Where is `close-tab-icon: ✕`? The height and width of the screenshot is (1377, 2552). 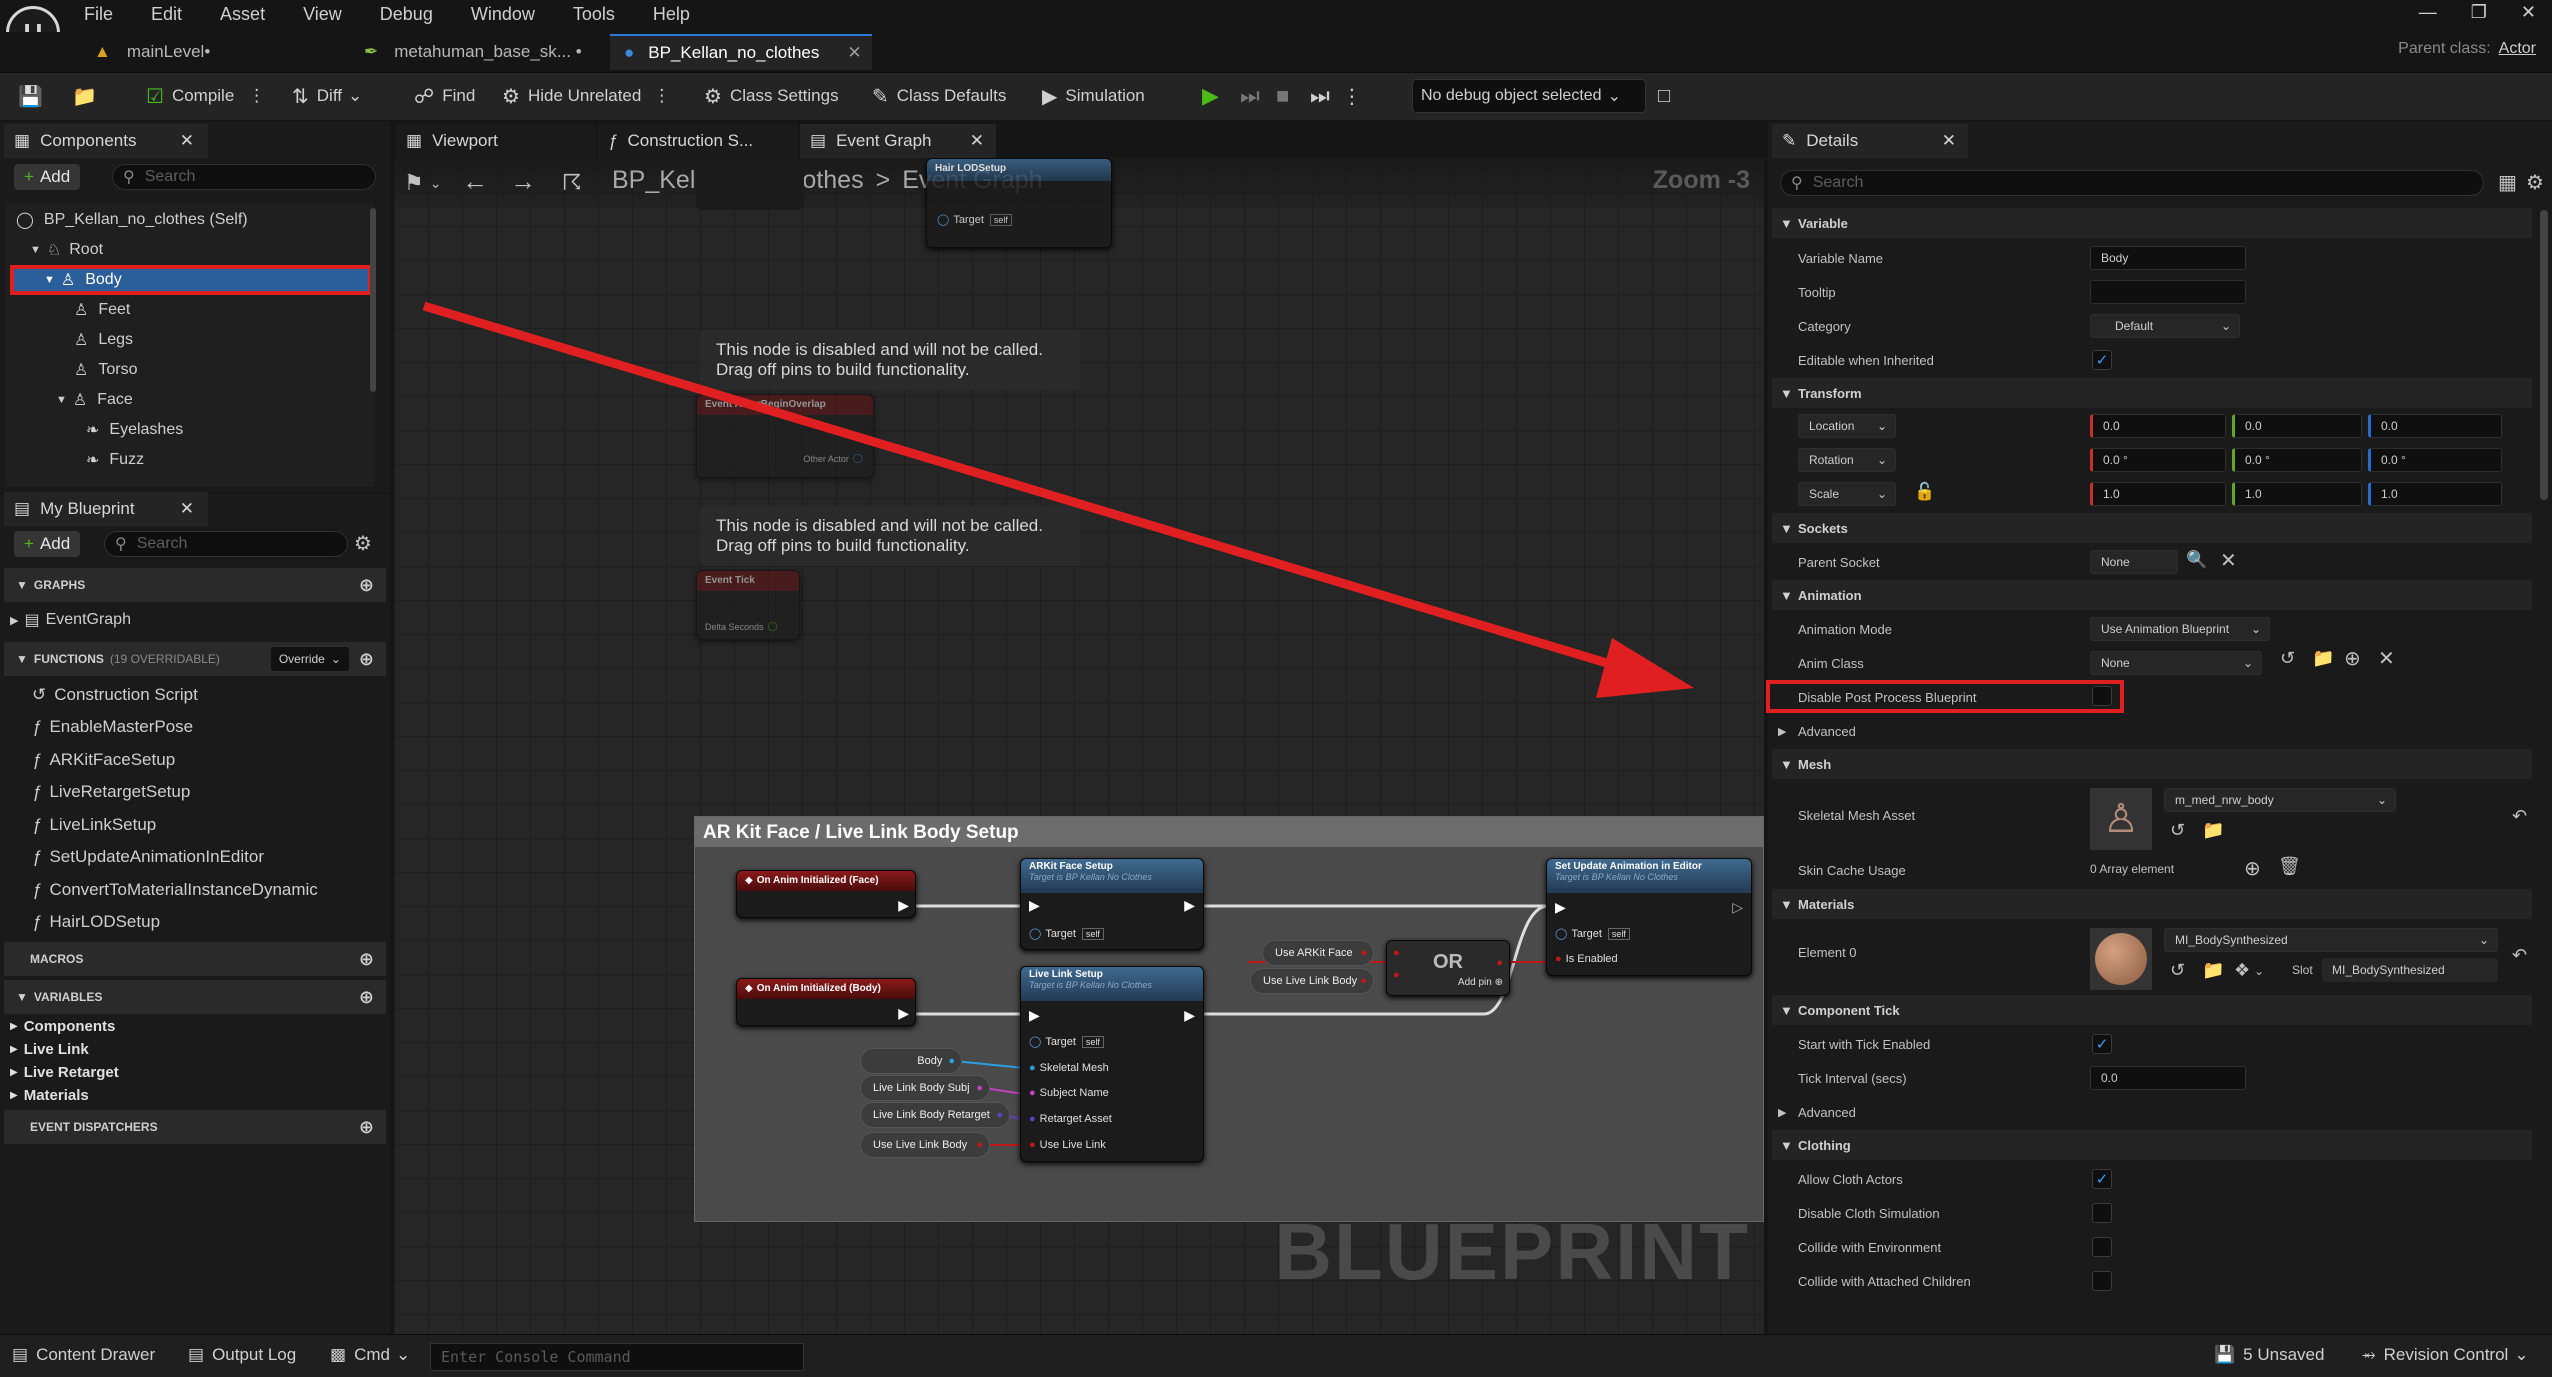 close-tab-icon: ✕ is located at coordinates (977, 141).